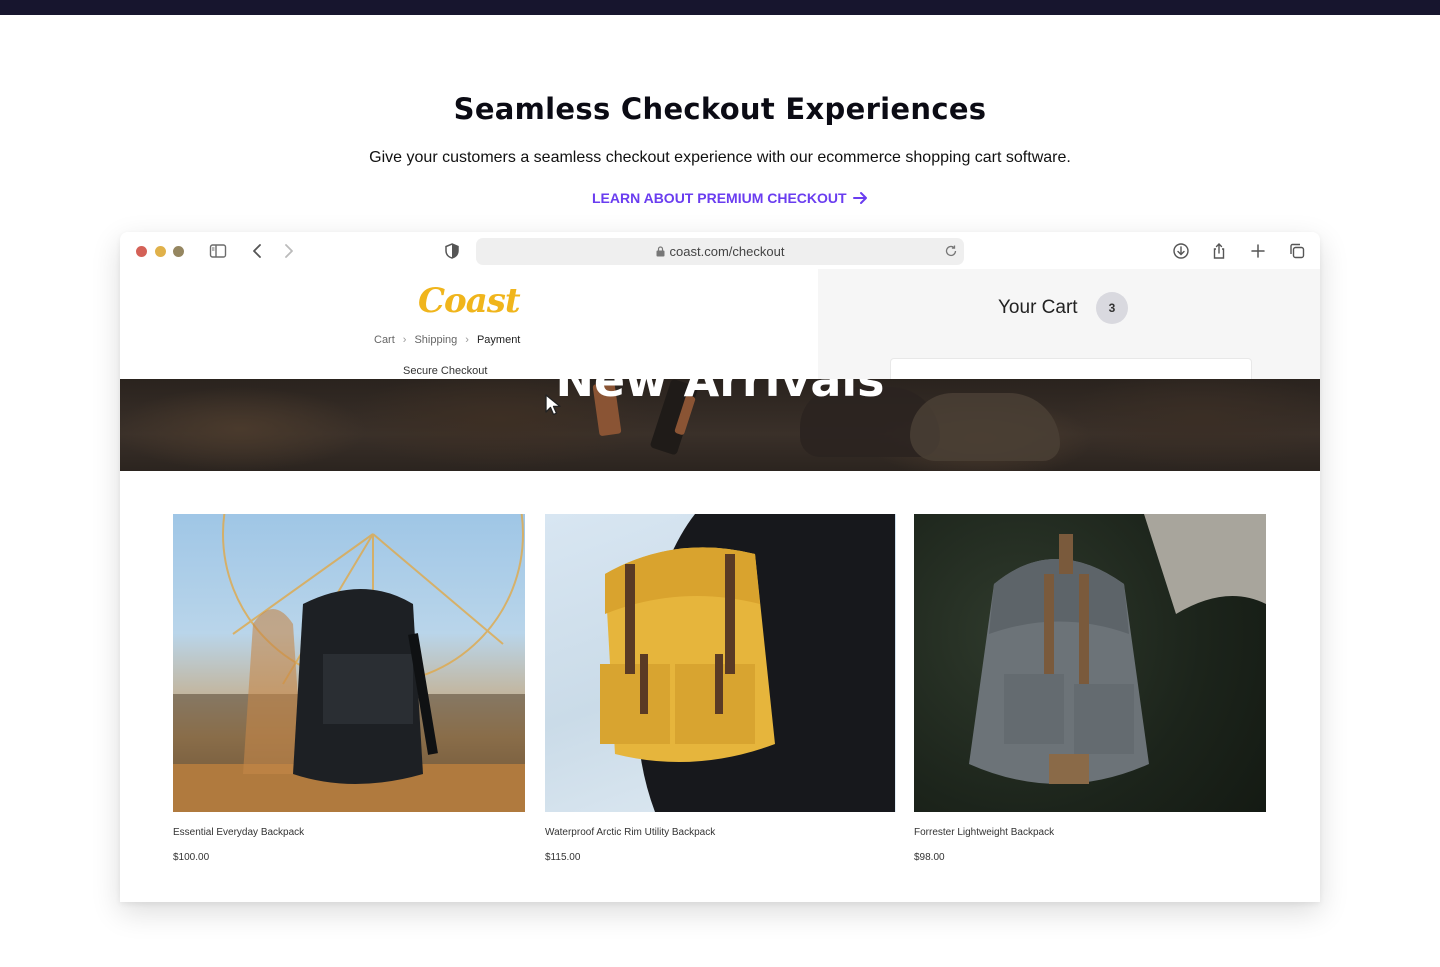 The image size is (1440, 967). Describe the element at coordinates (929, 857) in the screenshot. I see `product-price: $98.00` at that location.